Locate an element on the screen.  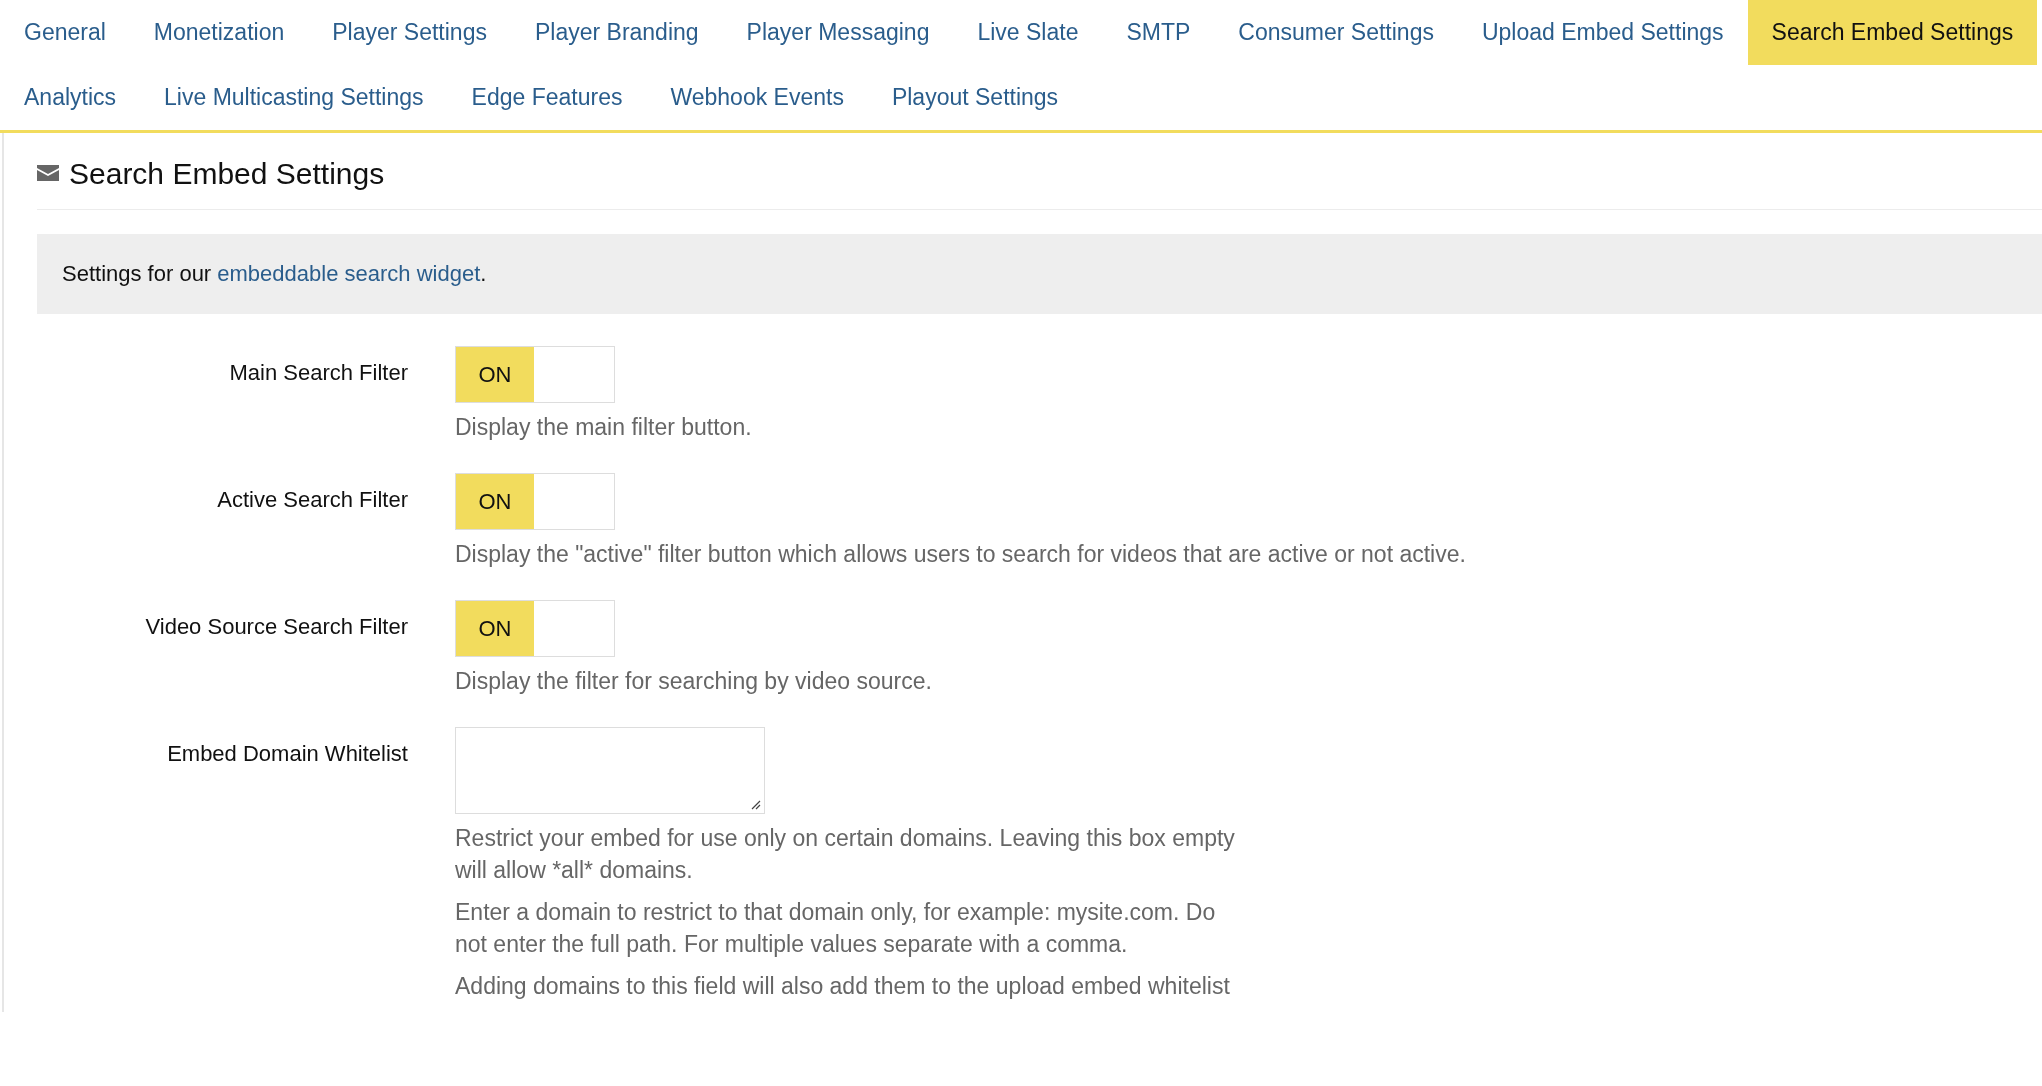
tab: Player Messaging is located at coordinates (838, 32).